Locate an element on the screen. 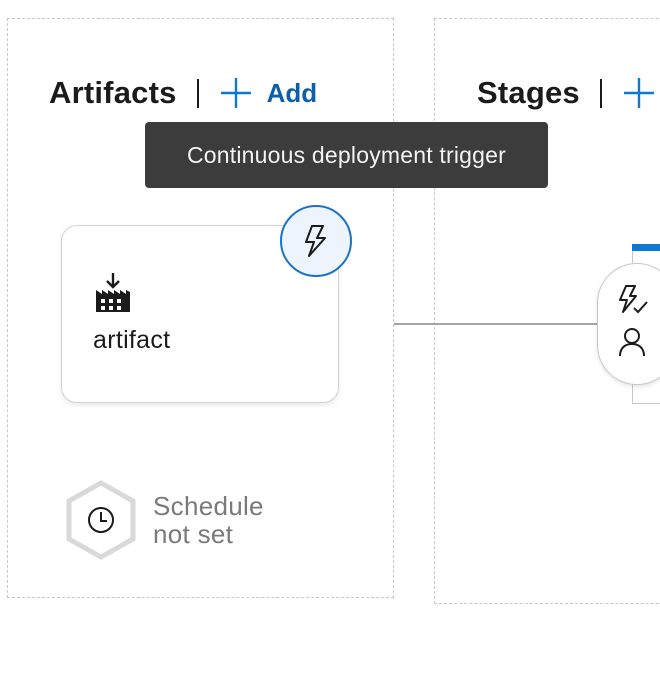  pipeline-connector is located at coordinates (497, 324).